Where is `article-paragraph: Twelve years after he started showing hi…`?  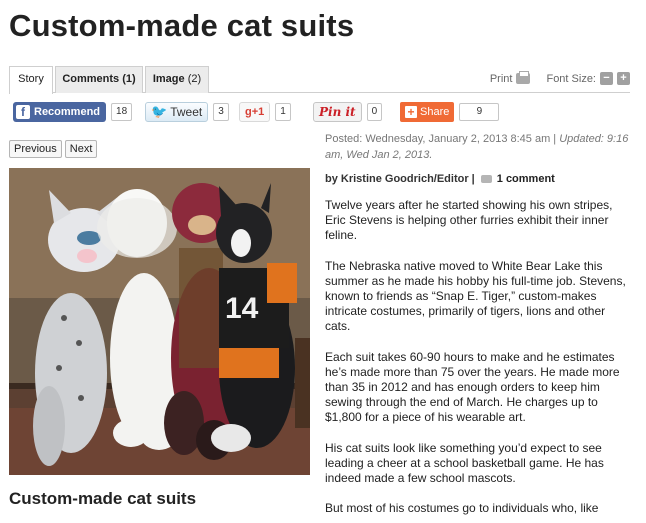 article-paragraph: Twelve years after he started showing hi… is located at coordinates (469, 220).